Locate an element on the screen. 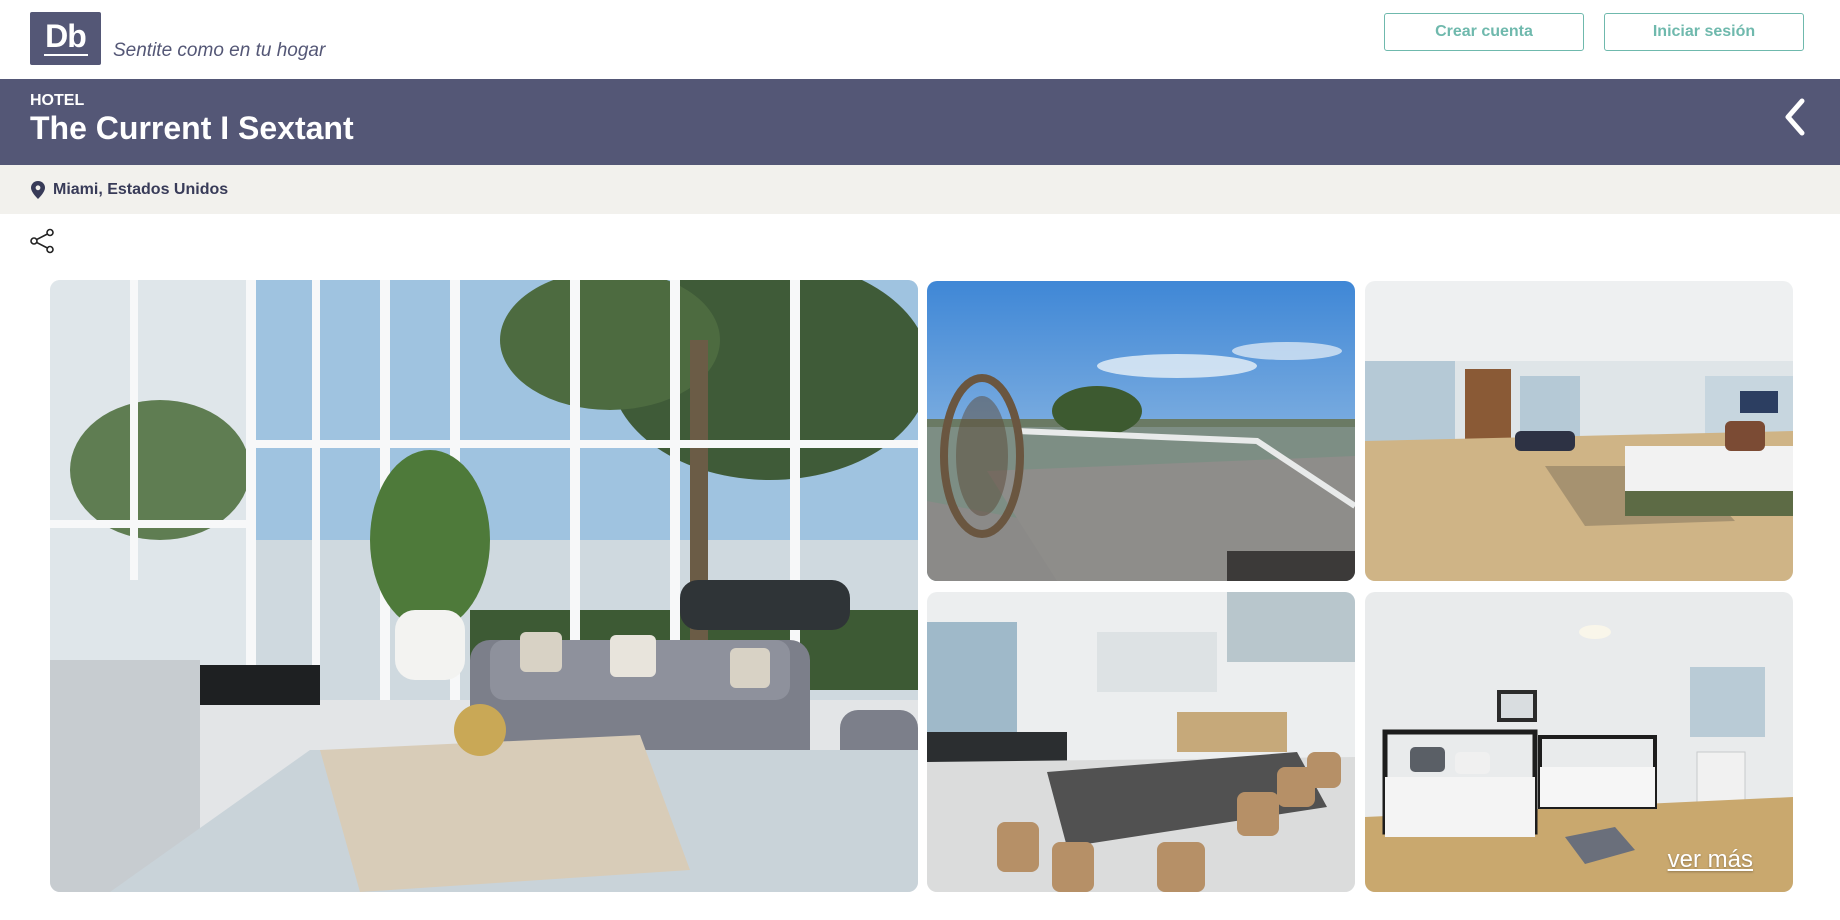  product-header: HOTEL The Current I Sextant is located at coordinates (920, 122).